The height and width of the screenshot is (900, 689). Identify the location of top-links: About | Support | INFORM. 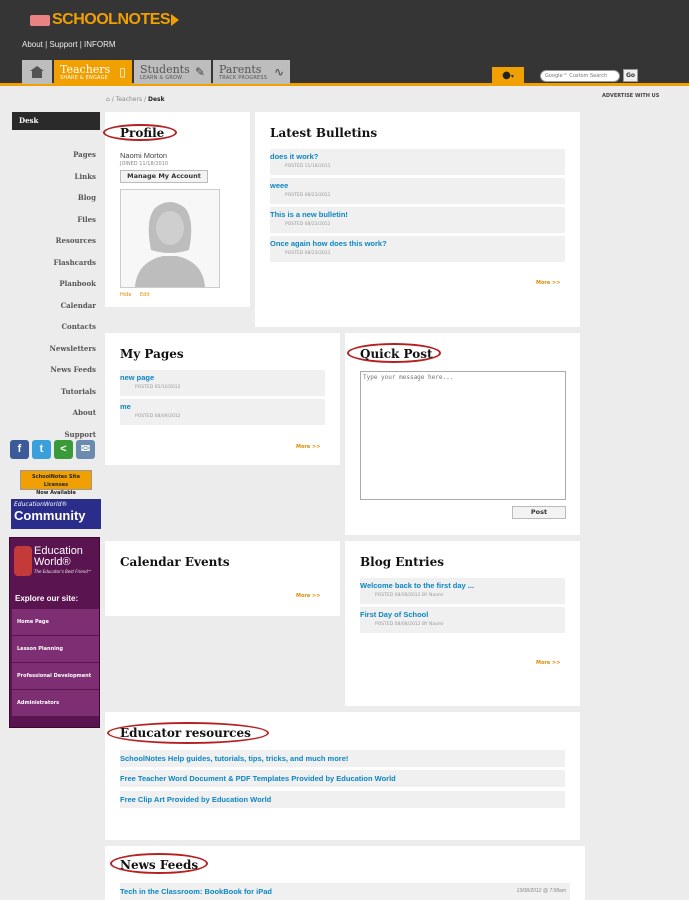
(69, 44).